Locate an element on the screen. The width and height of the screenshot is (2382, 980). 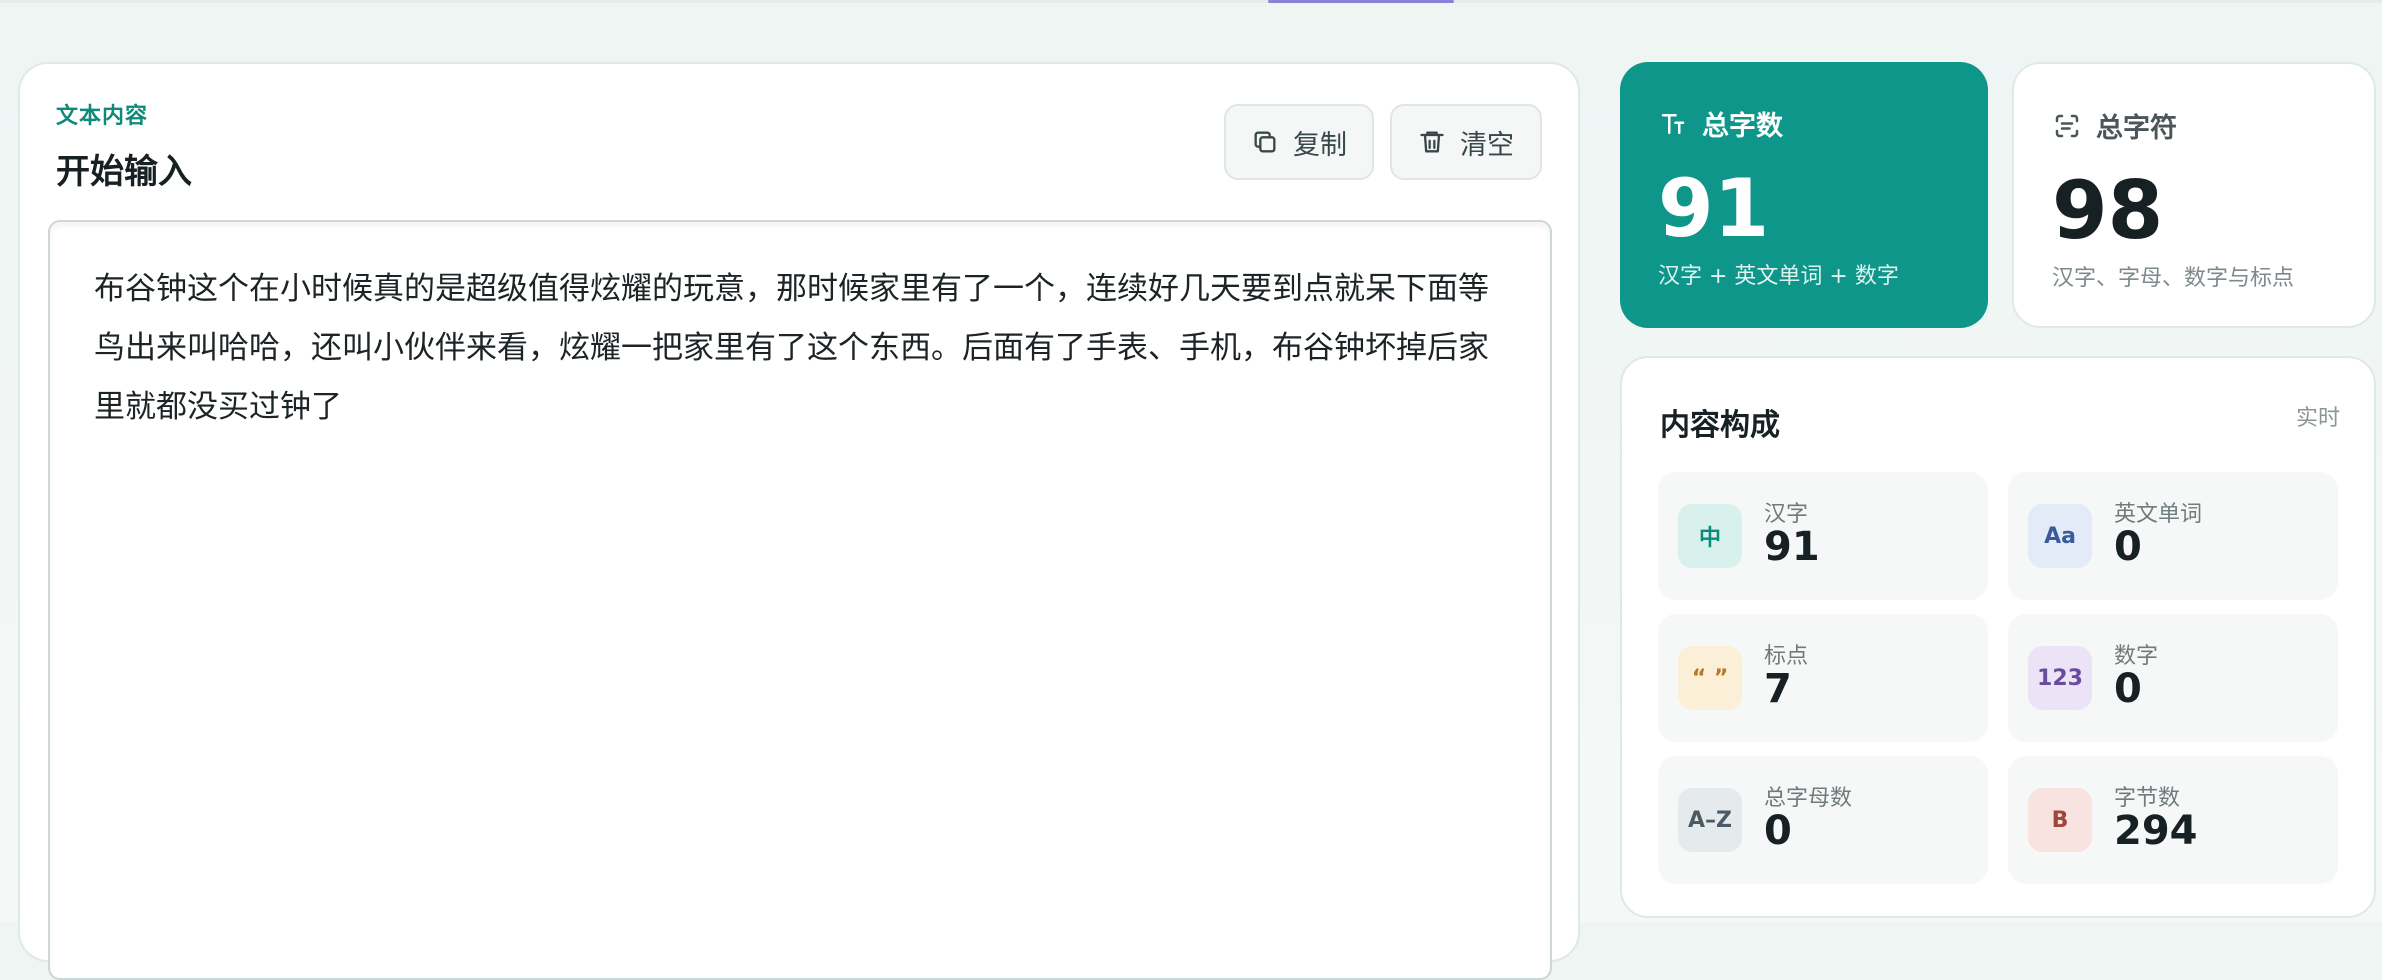
stat-tile-bytes: B 字节数 294 is located at coordinates (2173, 820).